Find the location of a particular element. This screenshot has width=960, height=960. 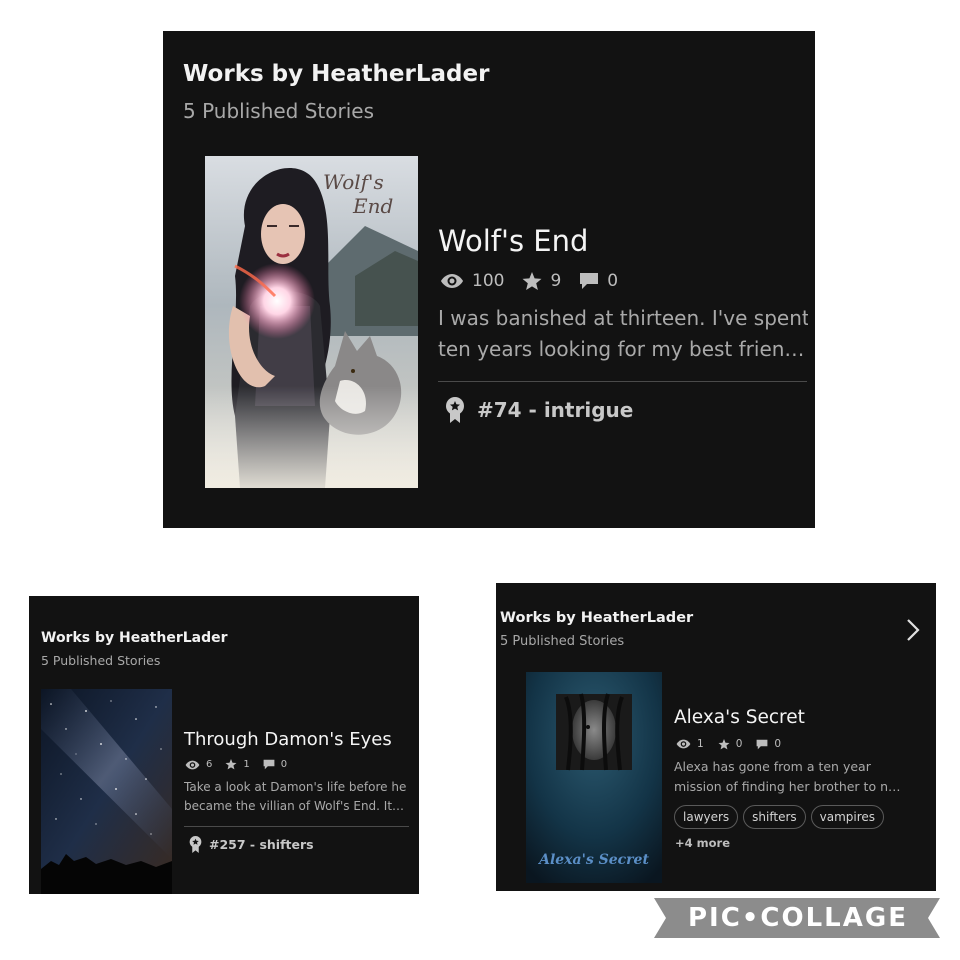

chevron-right-icon is located at coordinates (913, 630).